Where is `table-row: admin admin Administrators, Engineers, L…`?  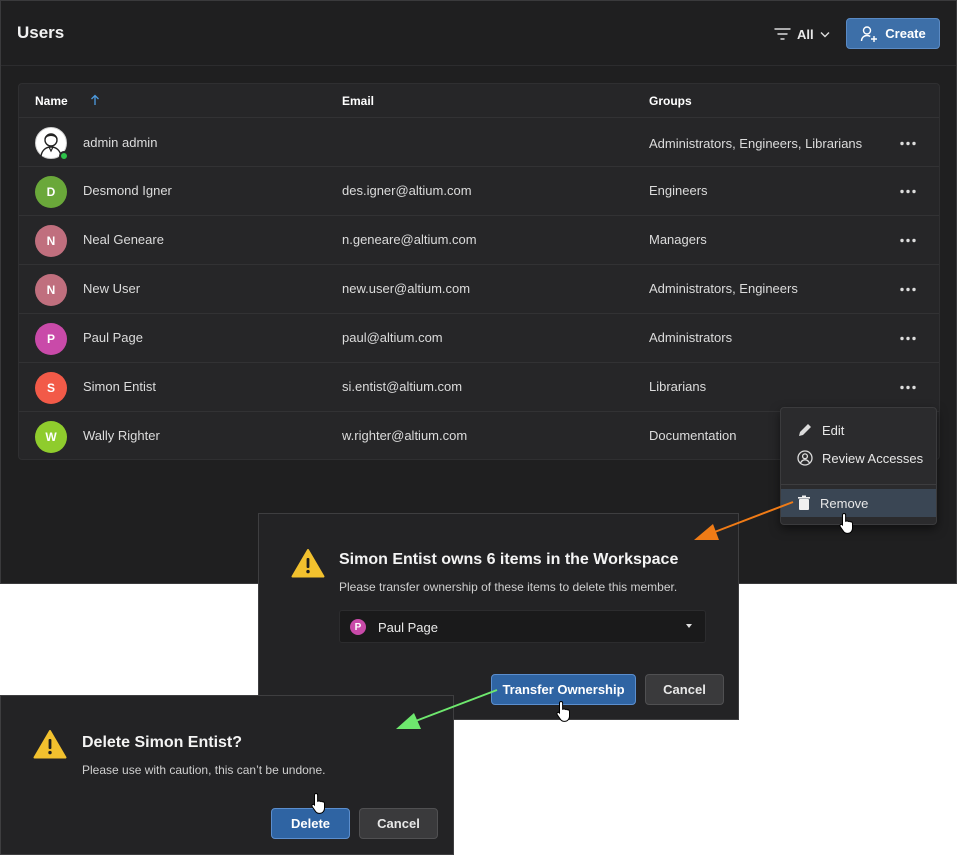
table-row: admin admin Administrators, Engineers, L… is located at coordinates (479, 141).